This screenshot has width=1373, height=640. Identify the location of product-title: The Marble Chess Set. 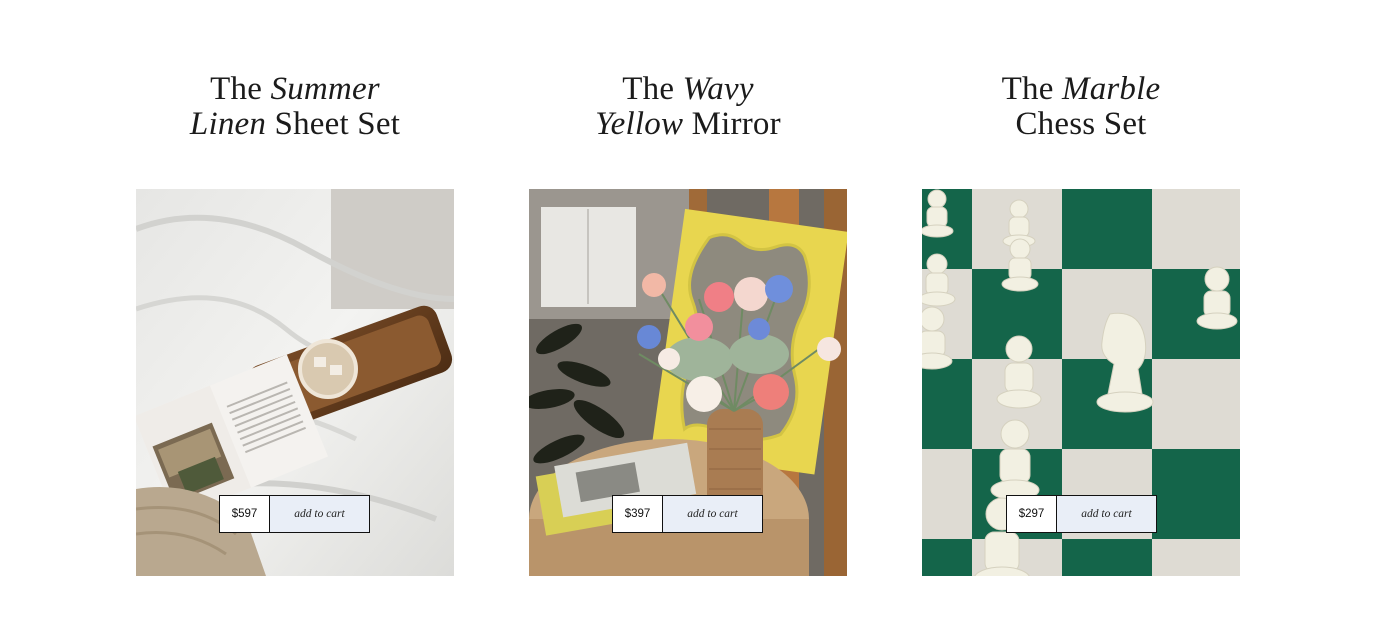
(1081, 107).